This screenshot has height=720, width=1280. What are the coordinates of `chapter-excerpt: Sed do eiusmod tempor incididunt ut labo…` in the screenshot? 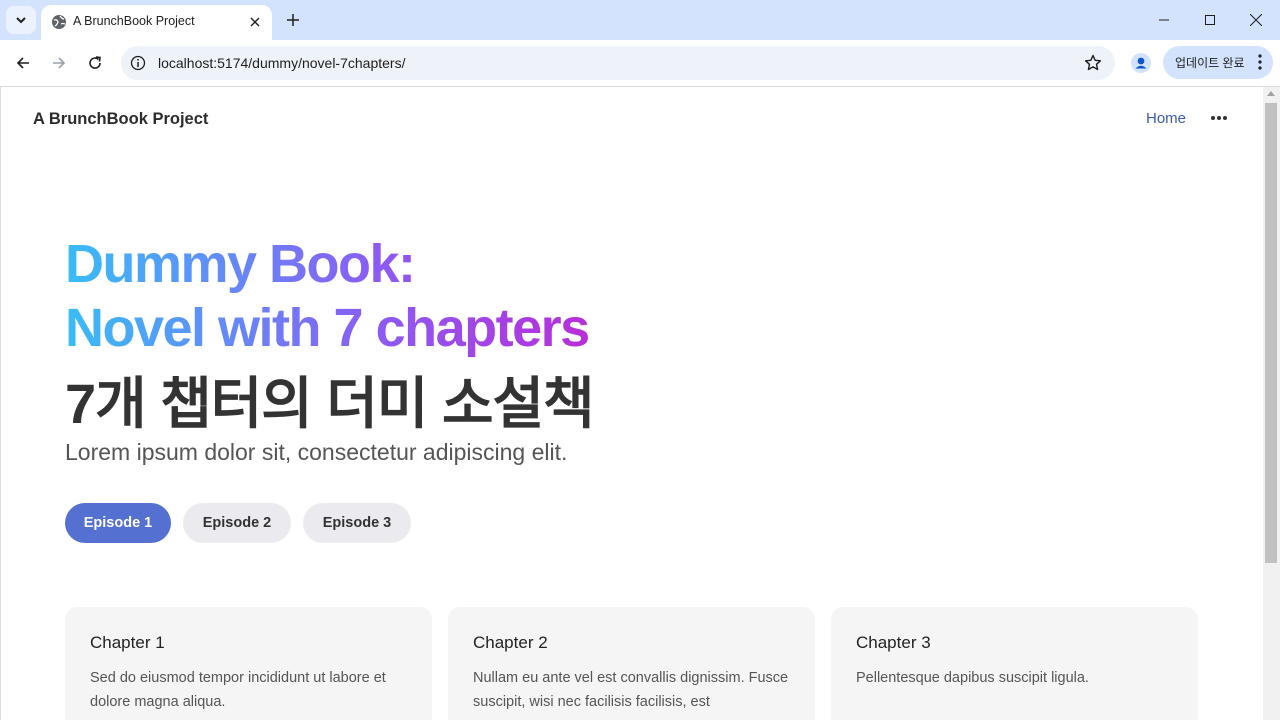 It's located at (238, 690).